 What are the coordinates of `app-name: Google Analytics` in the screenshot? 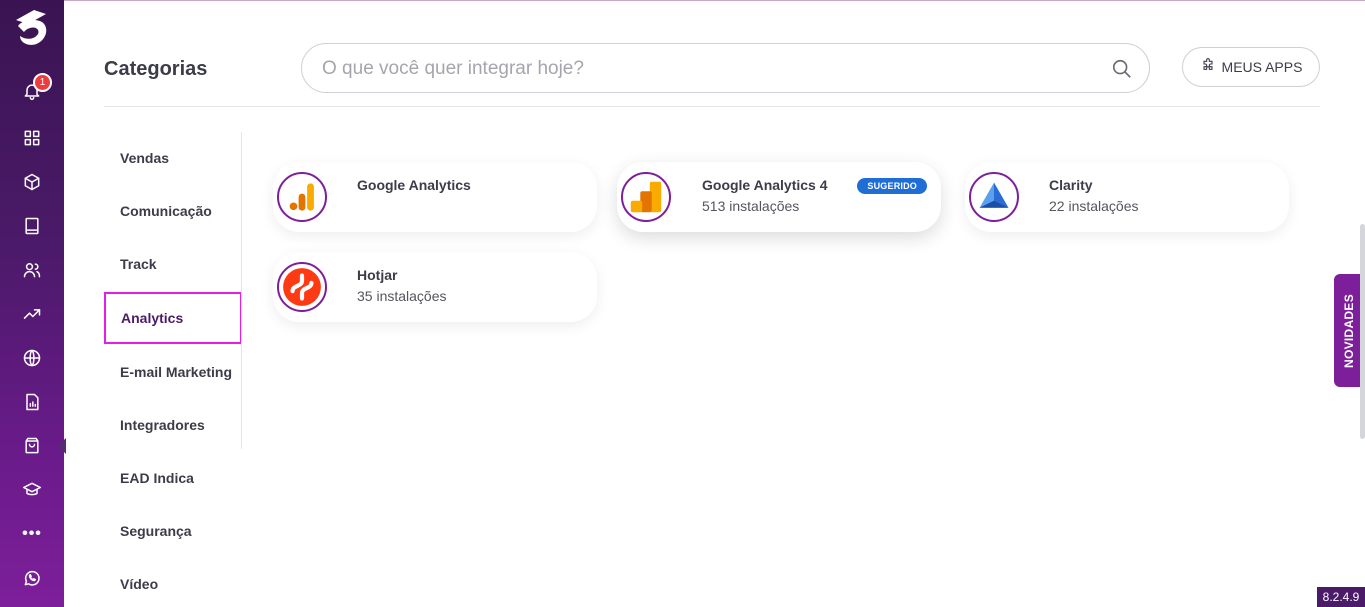 It's located at (414, 185).